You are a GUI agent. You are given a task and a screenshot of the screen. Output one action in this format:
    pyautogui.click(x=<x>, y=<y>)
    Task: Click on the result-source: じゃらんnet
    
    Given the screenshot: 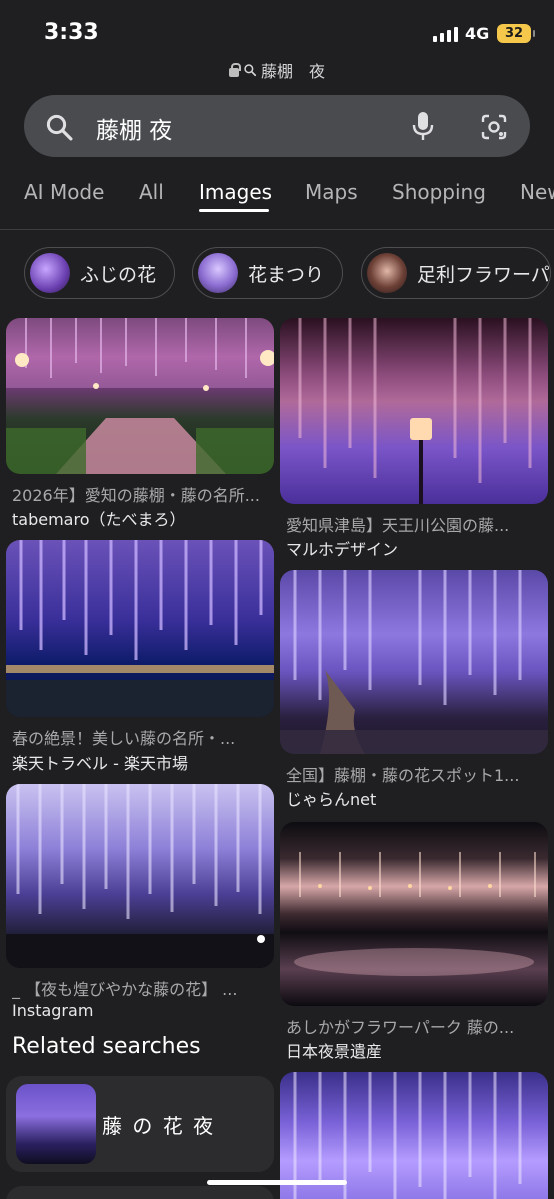 What is the action you would take?
    pyautogui.click(x=331, y=799)
    